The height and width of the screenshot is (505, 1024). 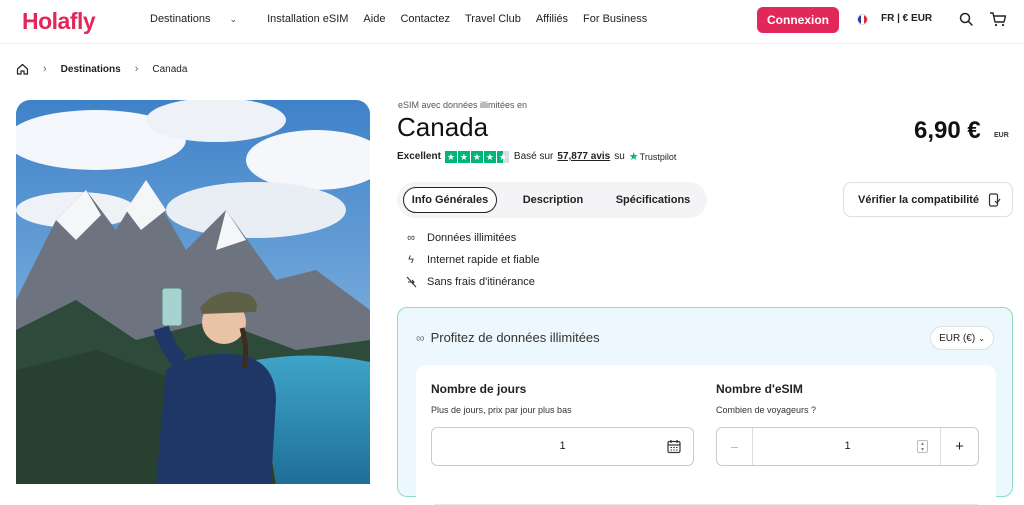 I want to click on esim-count-label: Nombre d'eSIM, so click(x=759, y=389).